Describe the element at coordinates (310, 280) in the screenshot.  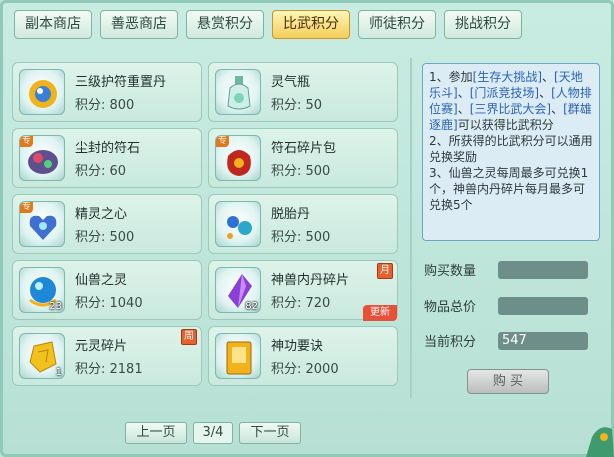
I see `item-name: 神兽内丹碎片` at that location.